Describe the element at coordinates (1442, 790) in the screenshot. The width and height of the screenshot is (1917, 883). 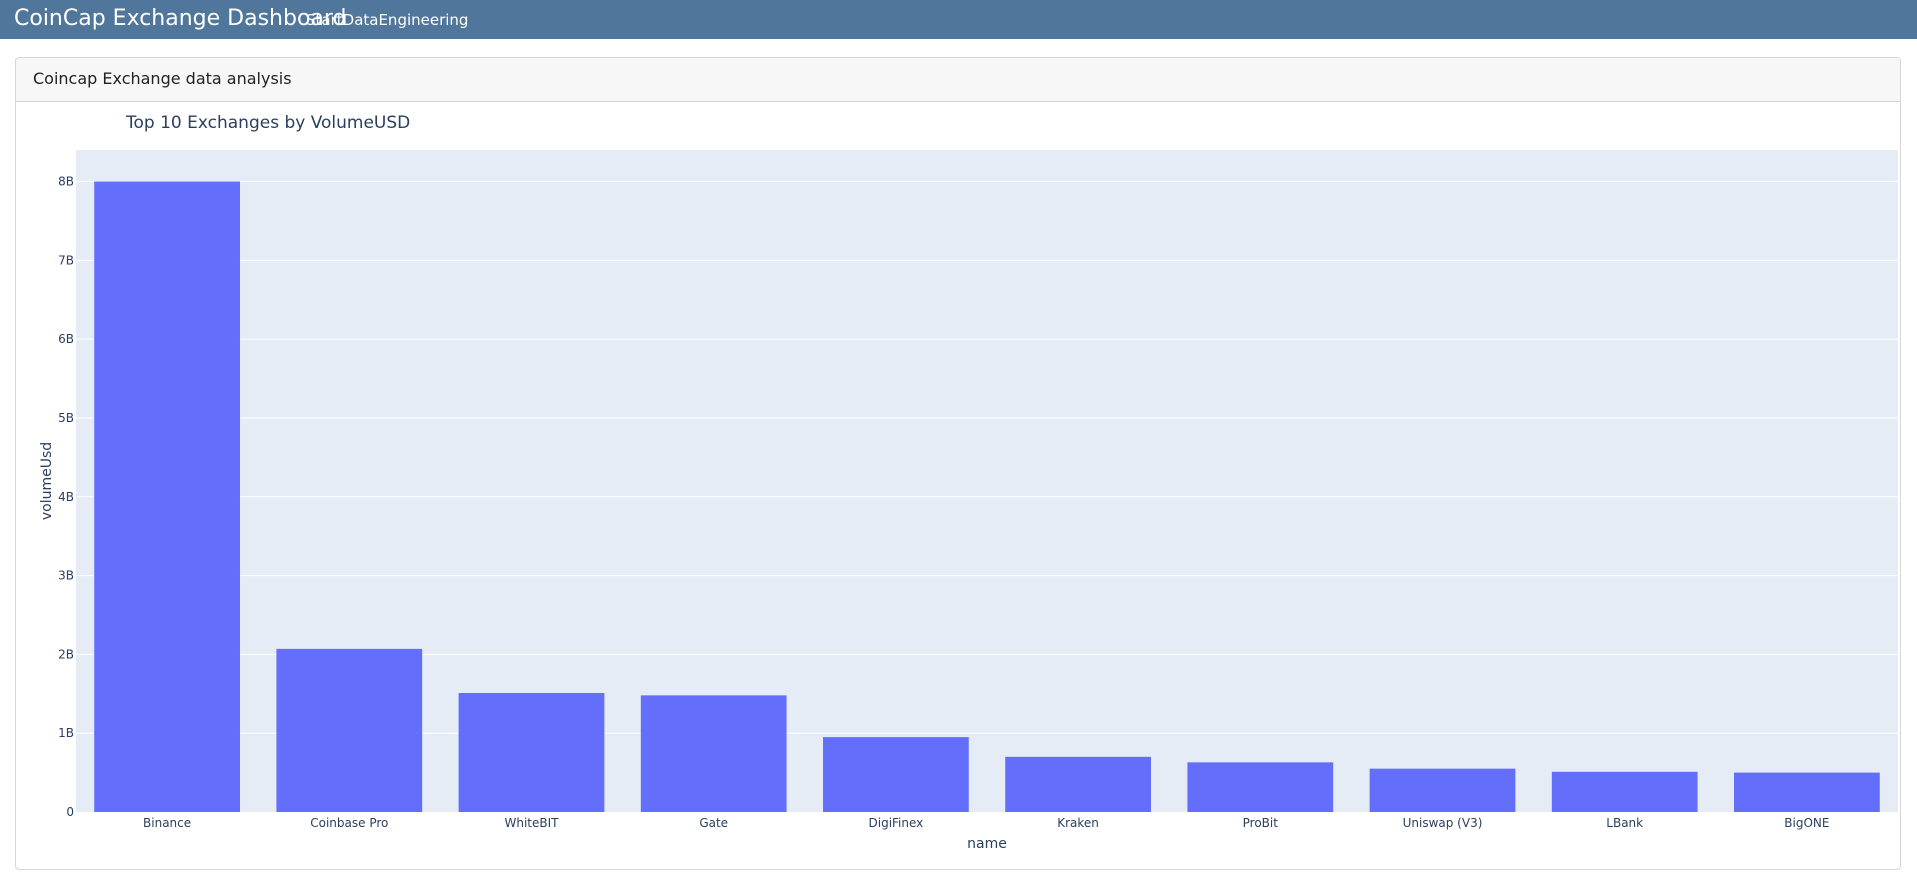
I see `bar-uniswap-v3` at that location.